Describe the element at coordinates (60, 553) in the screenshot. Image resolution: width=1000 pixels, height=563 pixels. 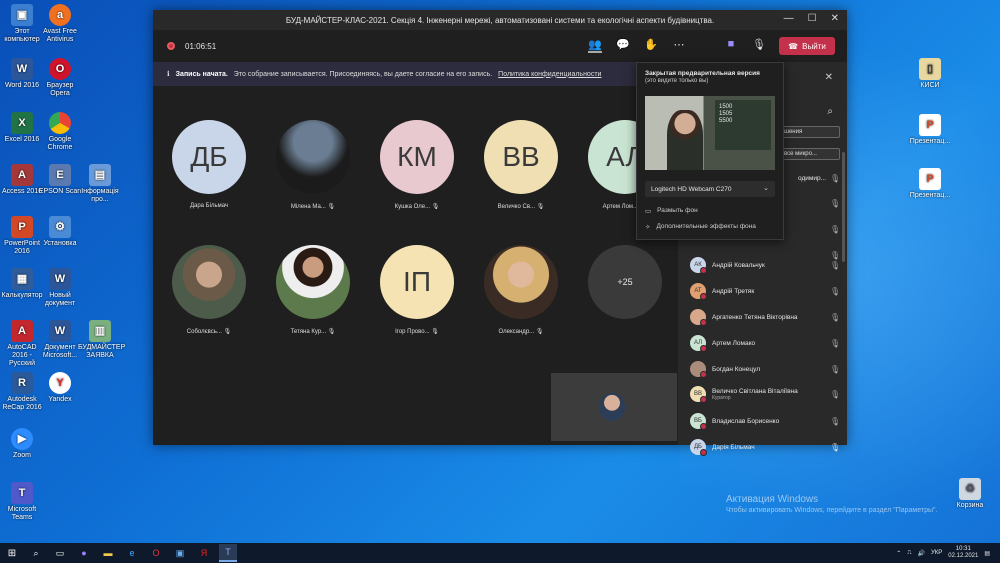
I see `task-view-icon: ▭` at that location.